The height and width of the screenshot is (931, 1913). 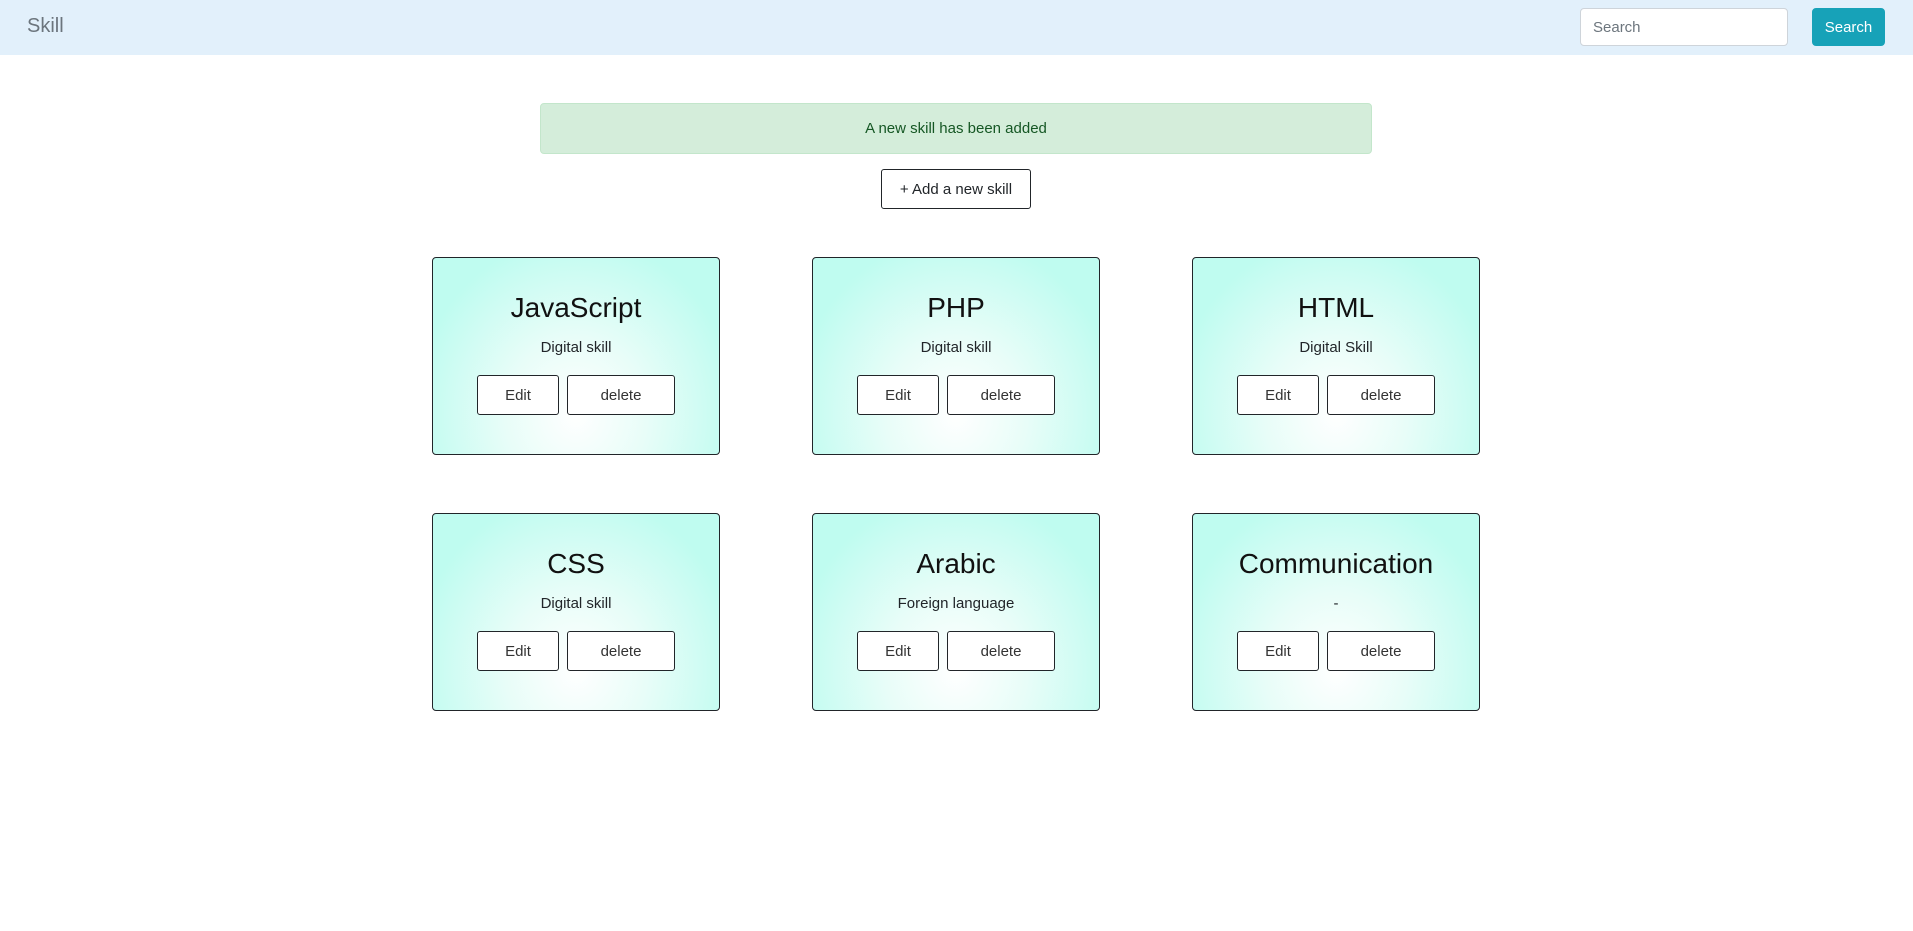 I want to click on add-skill-button: + Add a new skill, so click(x=956, y=189).